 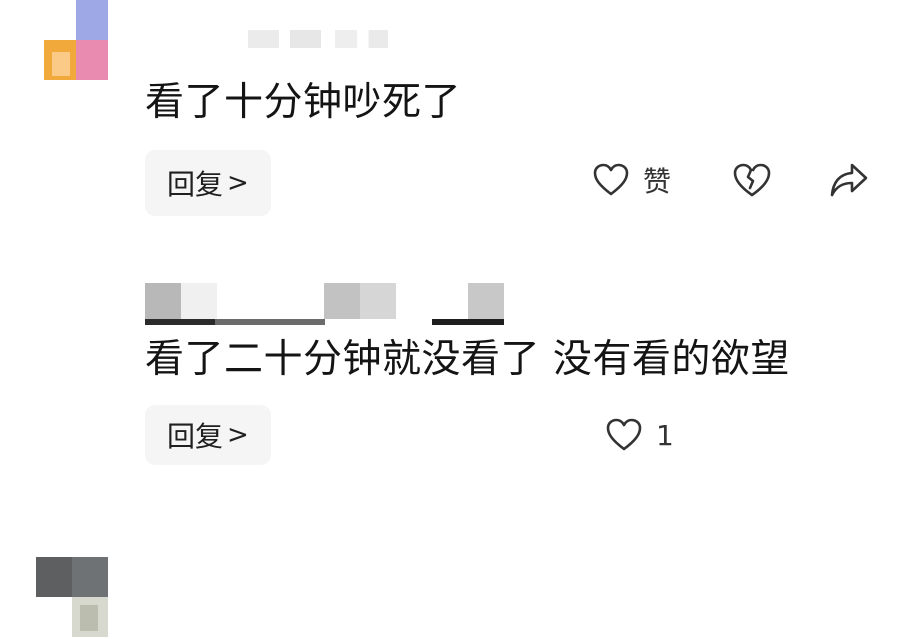 I want to click on comment-text: 看了二十分钟就没看了 没有看的欲望, so click(x=467, y=359).